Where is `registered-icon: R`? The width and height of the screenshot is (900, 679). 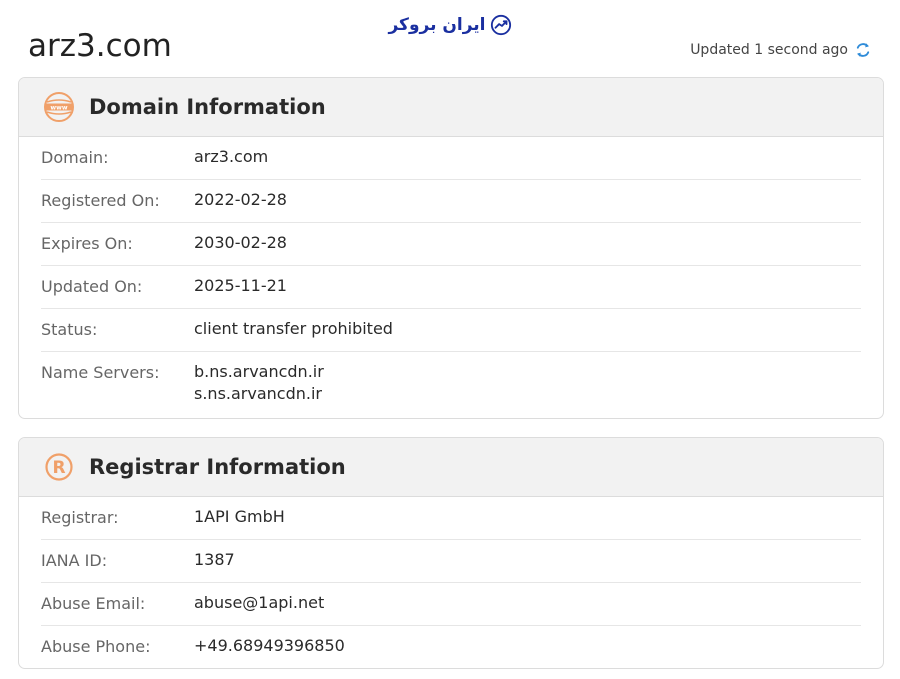
registered-icon: R is located at coordinates (59, 467).